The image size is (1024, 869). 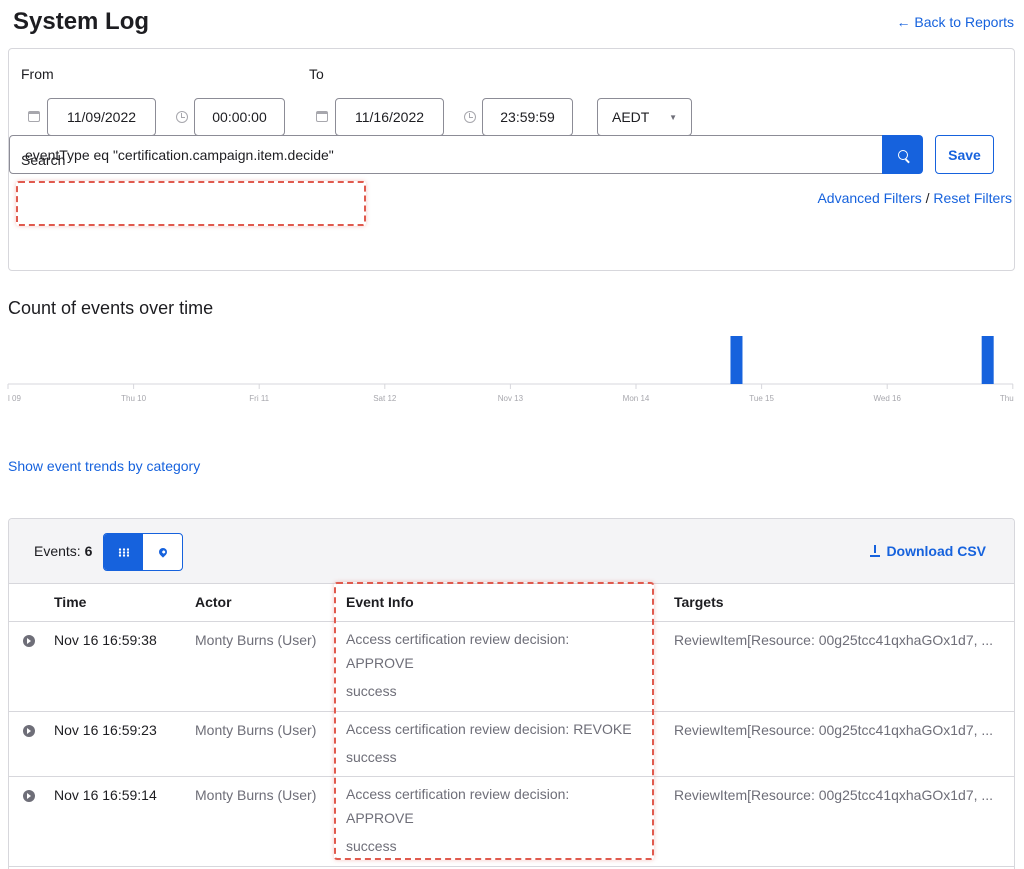 What do you see at coordinates (511, 398) in the screenshot?
I see `chart-x-tick-label: Nov 13` at bounding box center [511, 398].